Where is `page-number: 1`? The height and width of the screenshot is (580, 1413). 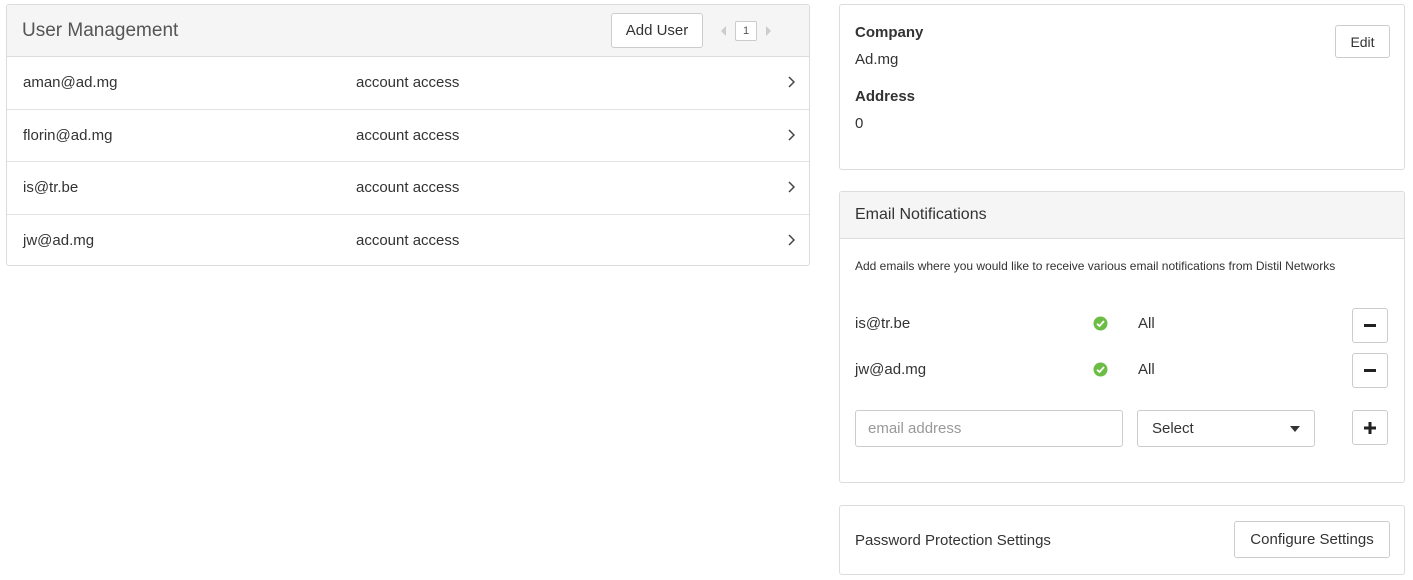
page-number: 1 is located at coordinates (746, 31).